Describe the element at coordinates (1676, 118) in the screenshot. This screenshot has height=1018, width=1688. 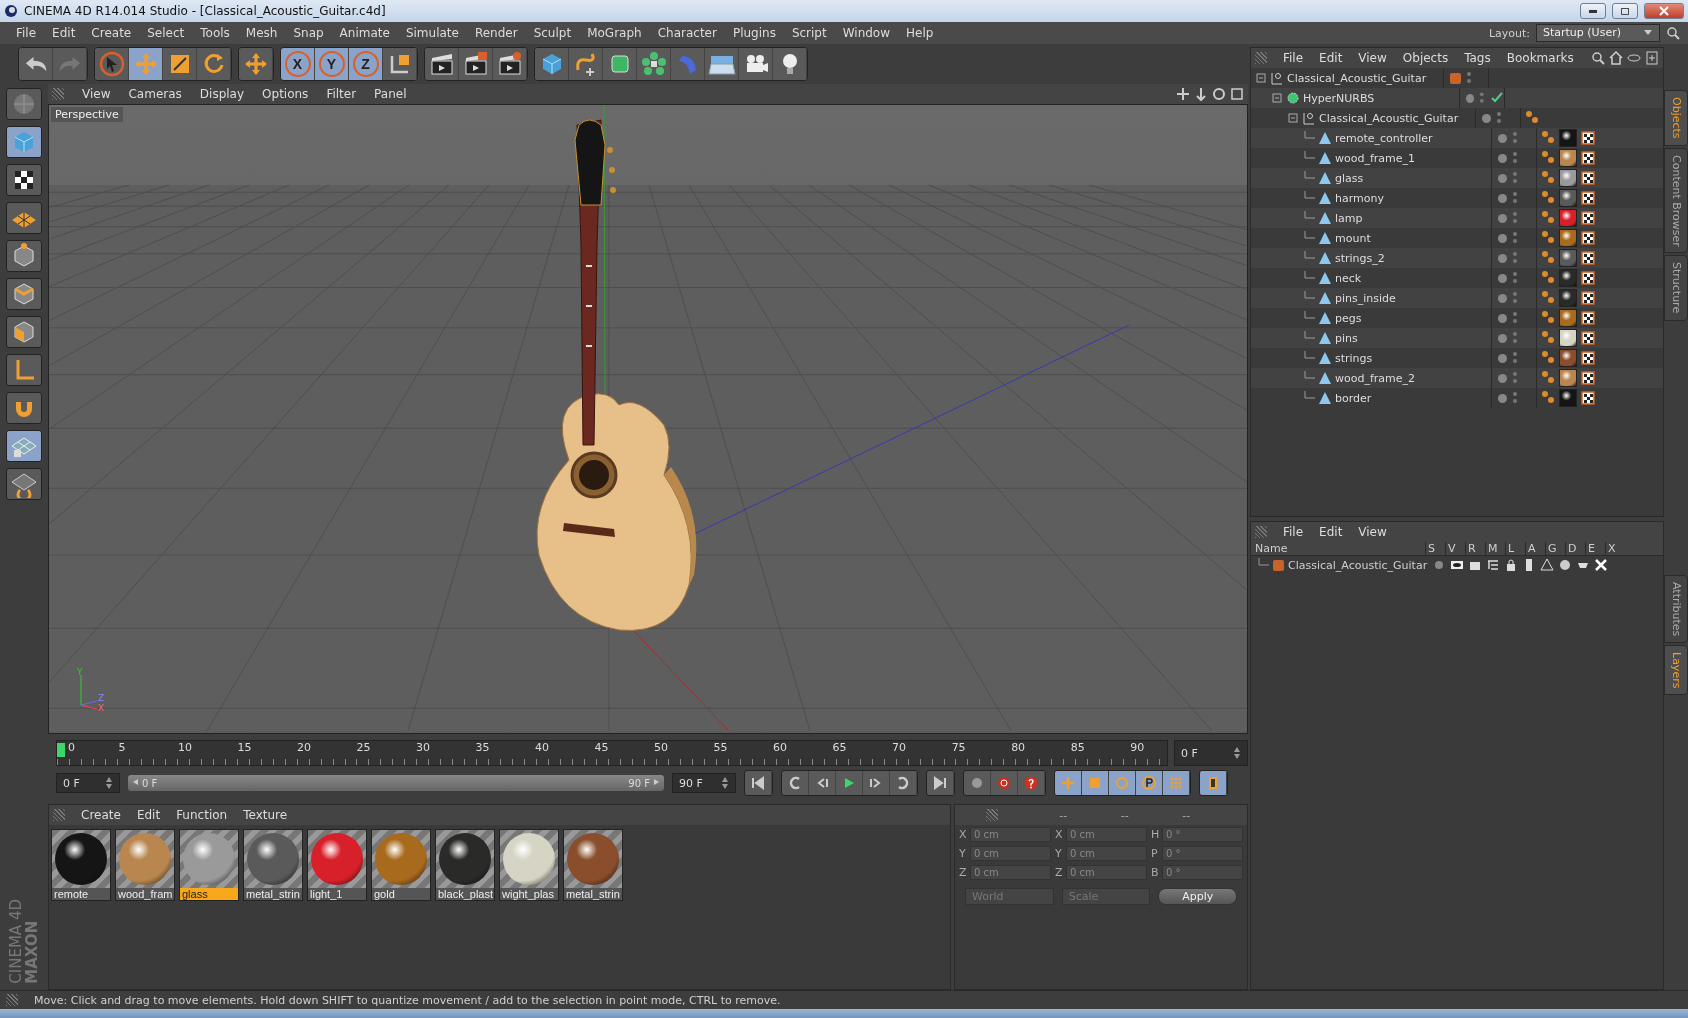
I see `side-tab: Objects` at that location.